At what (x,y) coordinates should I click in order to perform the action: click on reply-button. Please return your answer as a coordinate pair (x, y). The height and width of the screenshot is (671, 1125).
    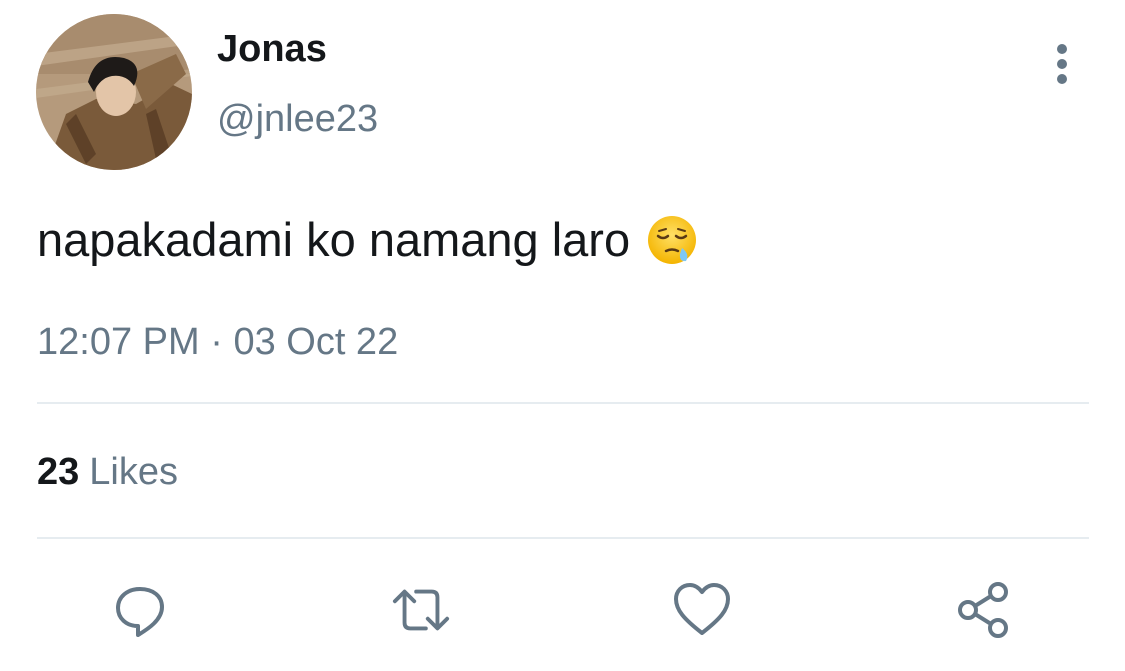
    Looking at the image, I should click on (140, 610).